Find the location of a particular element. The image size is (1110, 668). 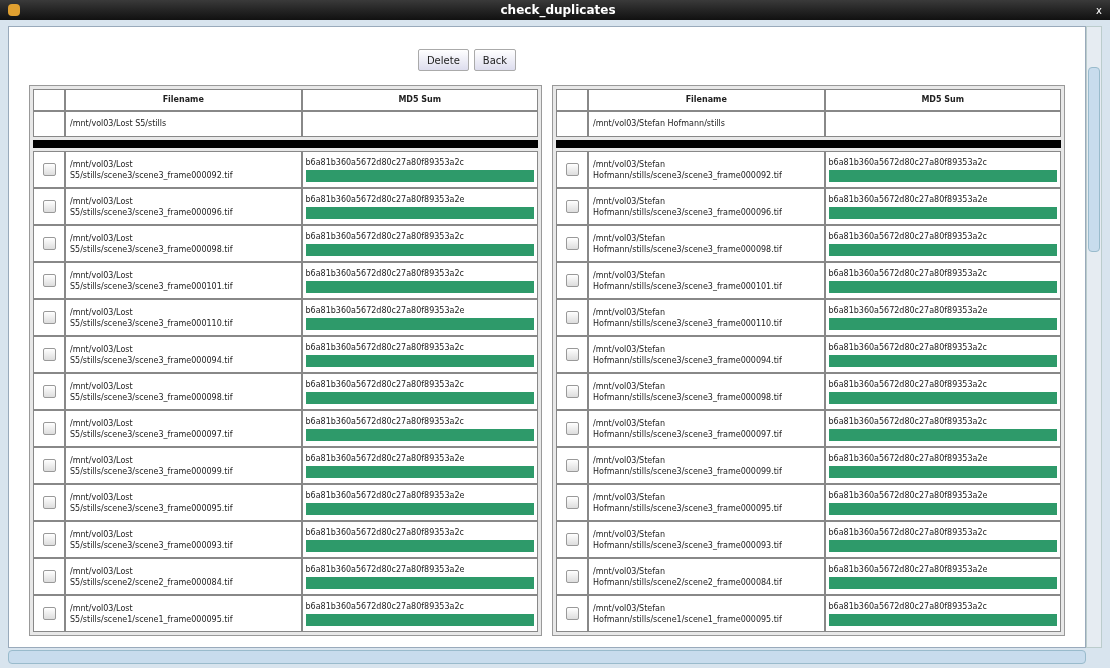

path-text: Hofmann/stills/scene2/scene2_frame000084.tif is located at coordinates (688, 582).